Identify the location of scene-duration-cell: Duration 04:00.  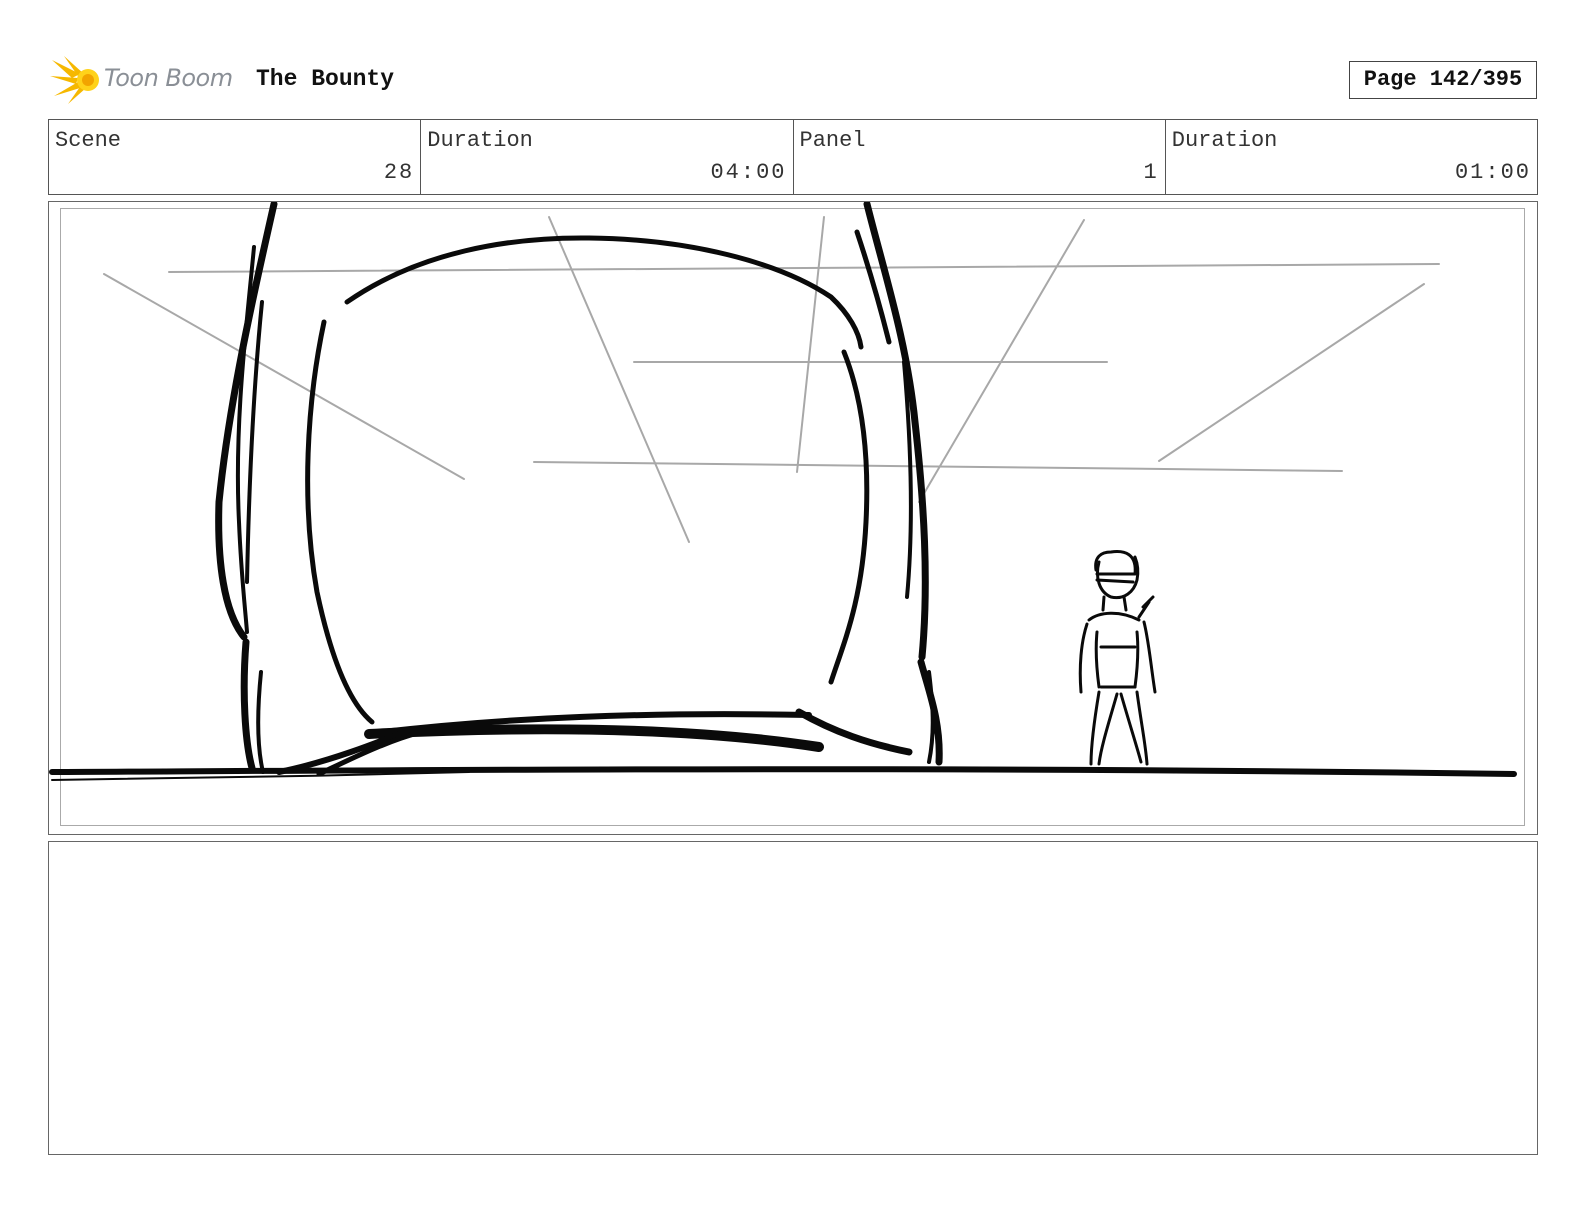
(607, 157).